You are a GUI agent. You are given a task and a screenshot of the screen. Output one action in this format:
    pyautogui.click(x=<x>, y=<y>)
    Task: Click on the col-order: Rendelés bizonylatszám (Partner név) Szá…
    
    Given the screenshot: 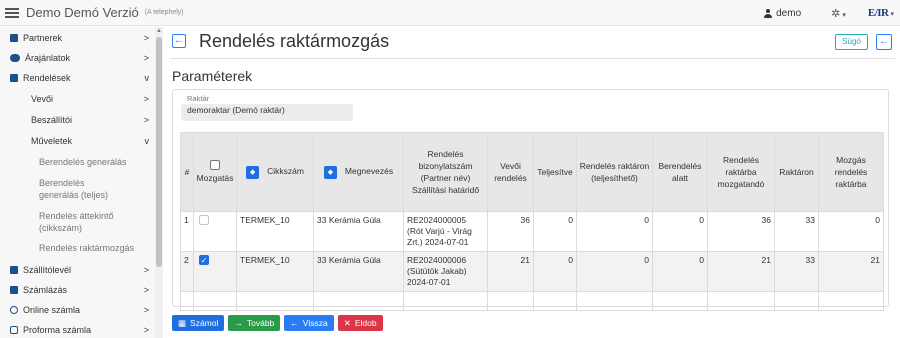 What is the action you would take?
    pyautogui.click(x=445, y=172)
    